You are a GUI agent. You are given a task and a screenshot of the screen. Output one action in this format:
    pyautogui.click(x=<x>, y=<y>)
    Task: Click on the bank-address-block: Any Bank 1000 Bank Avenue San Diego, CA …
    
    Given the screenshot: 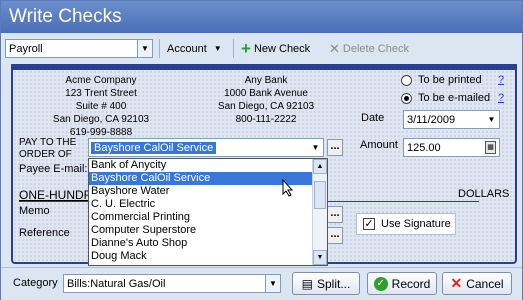 What is the action you would take?
    pyautogui.click(x=266, y=100)
    